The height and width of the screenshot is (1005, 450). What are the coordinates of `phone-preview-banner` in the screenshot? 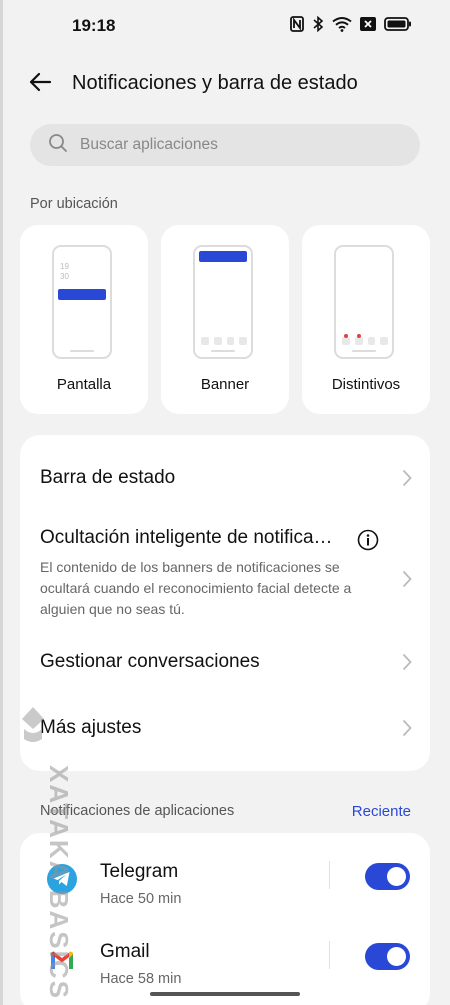 It's located at (223, 302).